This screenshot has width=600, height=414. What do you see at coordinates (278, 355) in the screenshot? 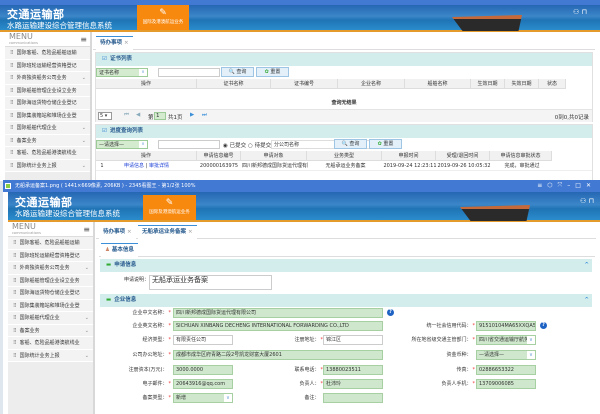
I see `office-addr-field: 成都市成华区府青路二段2号凯龙财富大厦2601` at bounding box center [278, 355].